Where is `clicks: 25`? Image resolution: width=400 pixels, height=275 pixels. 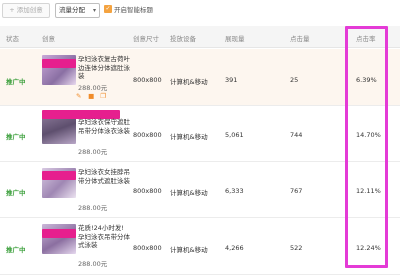
clicks: 25 is located at coordinates (294, 80).